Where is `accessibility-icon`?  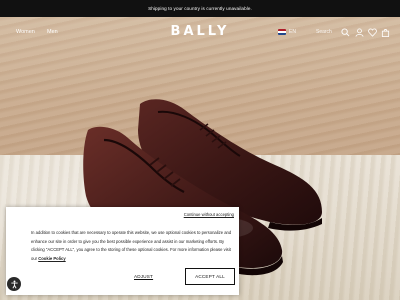 accessibility-icon is located at coordinates (14, 284).